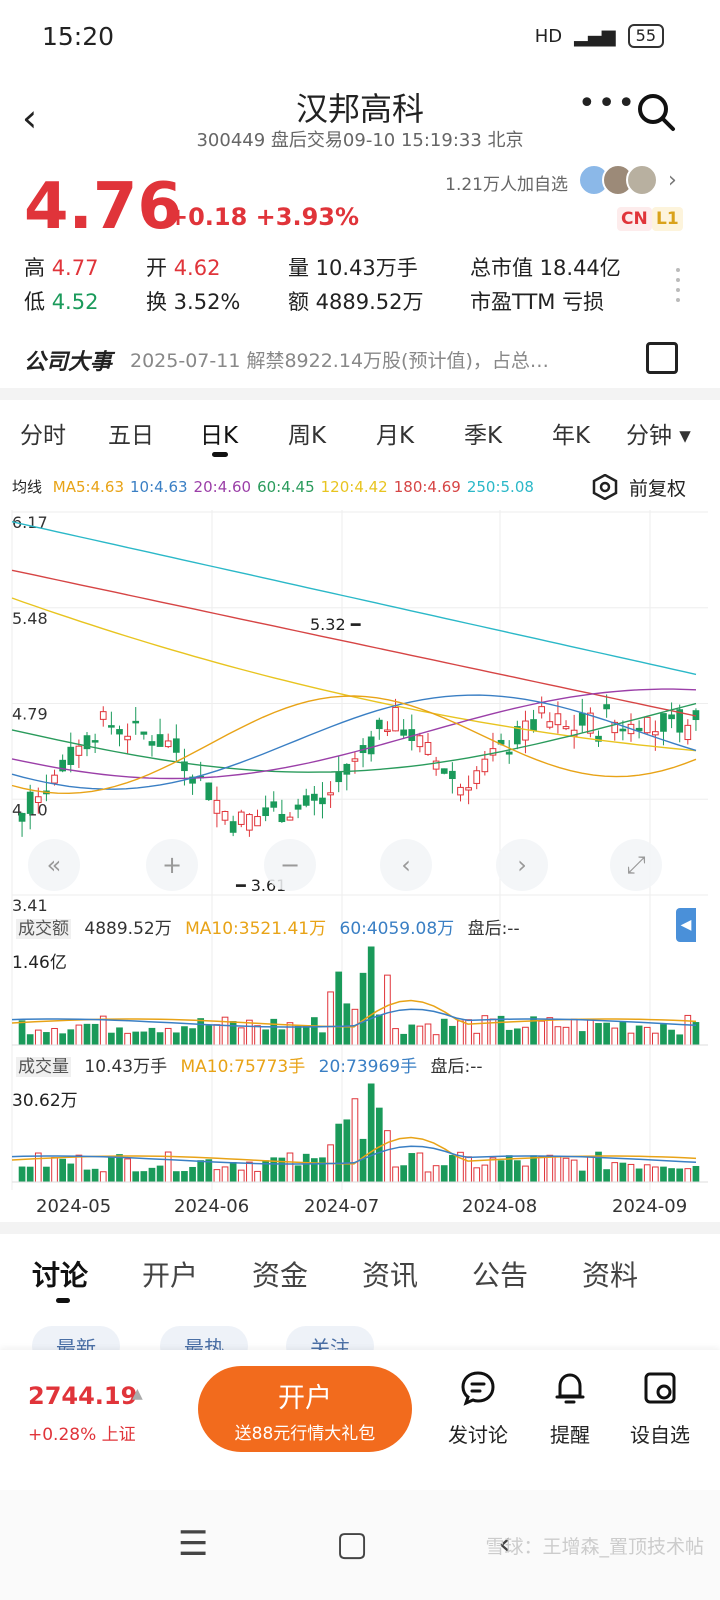  Describe the element at coordinates (131, 433) in the screenshot. I see `tab-five-day: 五日` at that location.